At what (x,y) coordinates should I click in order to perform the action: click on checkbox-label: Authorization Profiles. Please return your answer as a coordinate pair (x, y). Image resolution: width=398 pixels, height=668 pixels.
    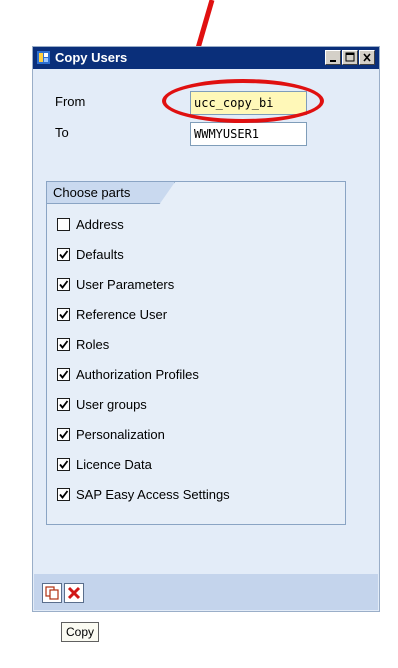
    Looking at the image, I should click on (137, 374).